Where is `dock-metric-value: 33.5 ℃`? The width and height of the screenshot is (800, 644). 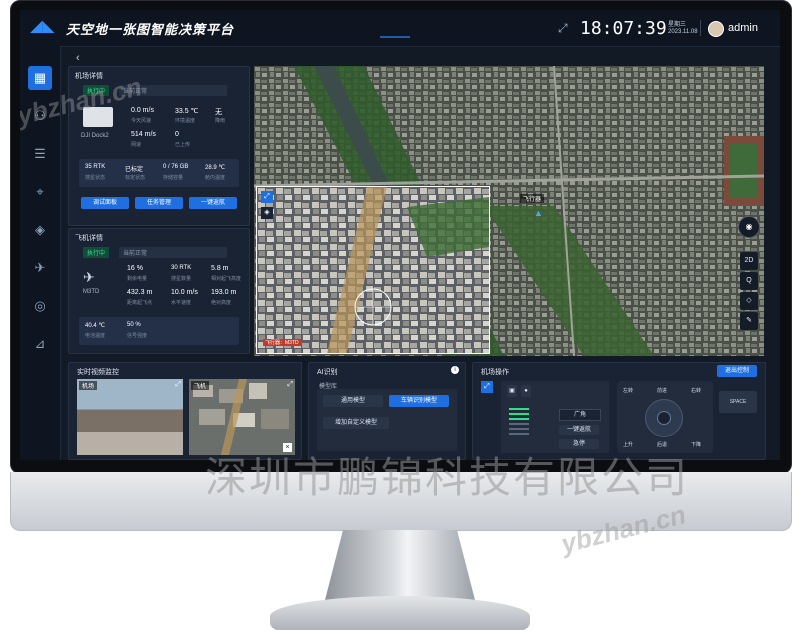
dock-metric-value: 33.5 ℃ is located at coordinates (187, 111).